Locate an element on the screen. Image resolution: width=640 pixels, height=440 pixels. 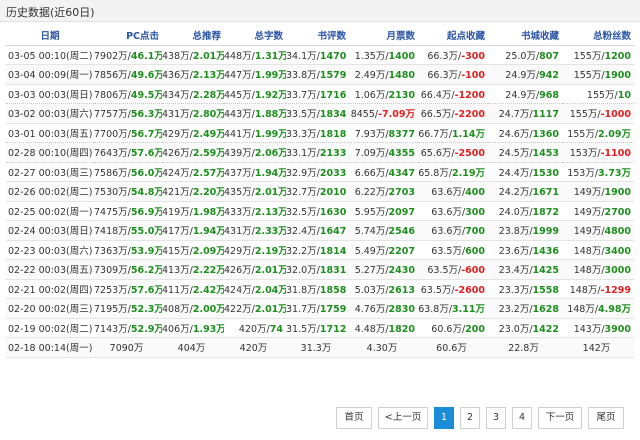
cell-delta-positive: 200 is located at coordinates (475, 329).